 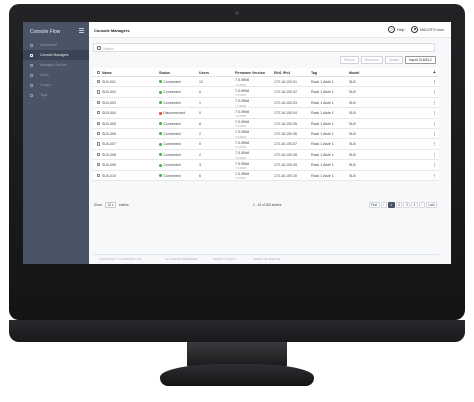 What do you see at coordinates (237, 354) in the screenshot?
I see `monitor-stand-neck` at bounding box center [237, 354].